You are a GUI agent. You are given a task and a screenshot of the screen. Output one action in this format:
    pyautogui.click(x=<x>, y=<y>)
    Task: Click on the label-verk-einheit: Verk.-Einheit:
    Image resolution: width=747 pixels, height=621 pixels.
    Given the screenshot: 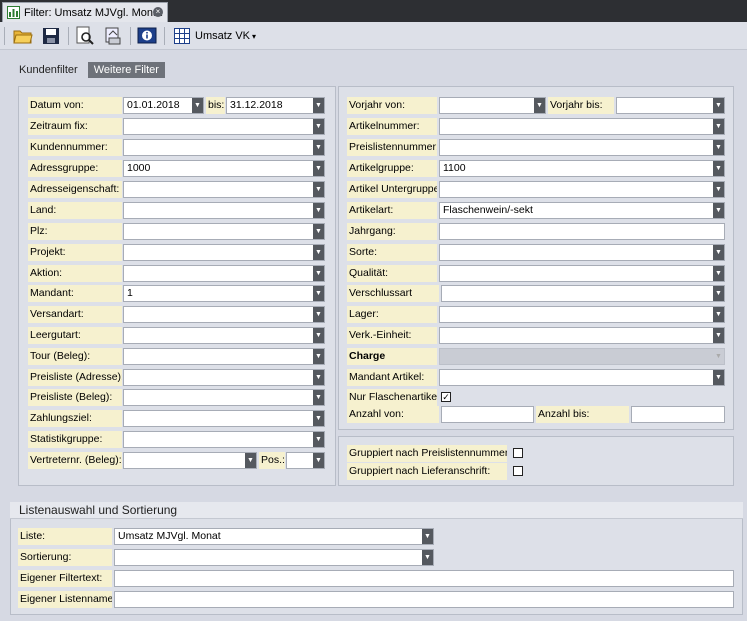 What is the action you would take?
    pyautogui.click(x=392, y=335)
    